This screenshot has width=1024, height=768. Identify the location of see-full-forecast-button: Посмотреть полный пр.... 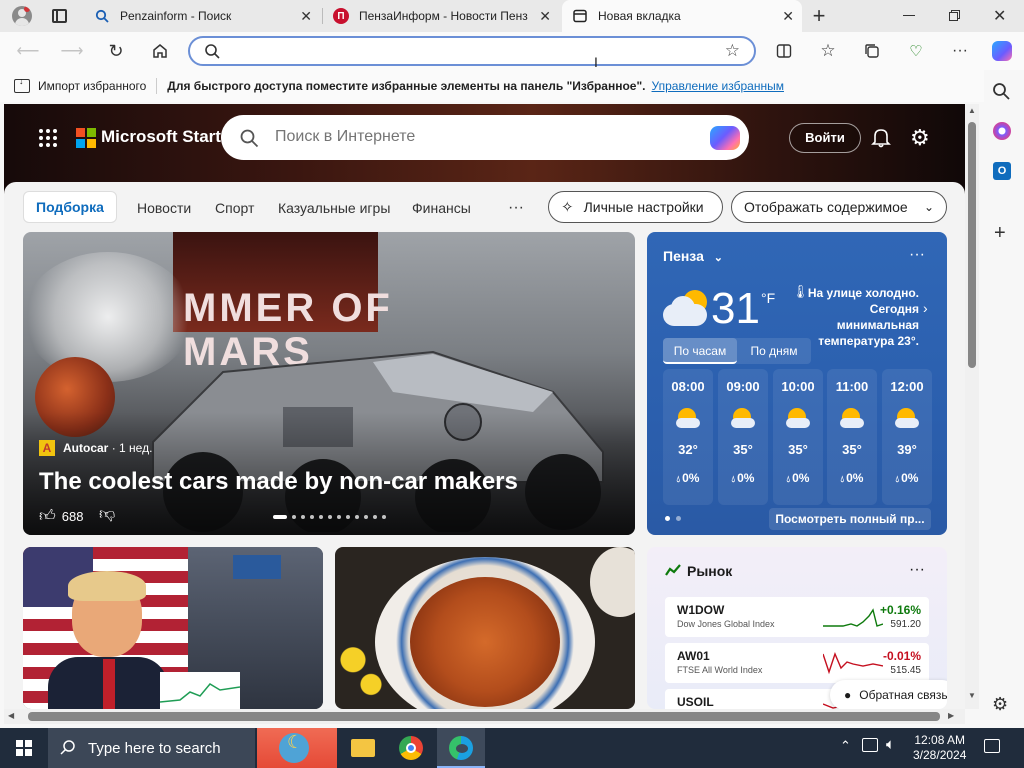
(850, 519).